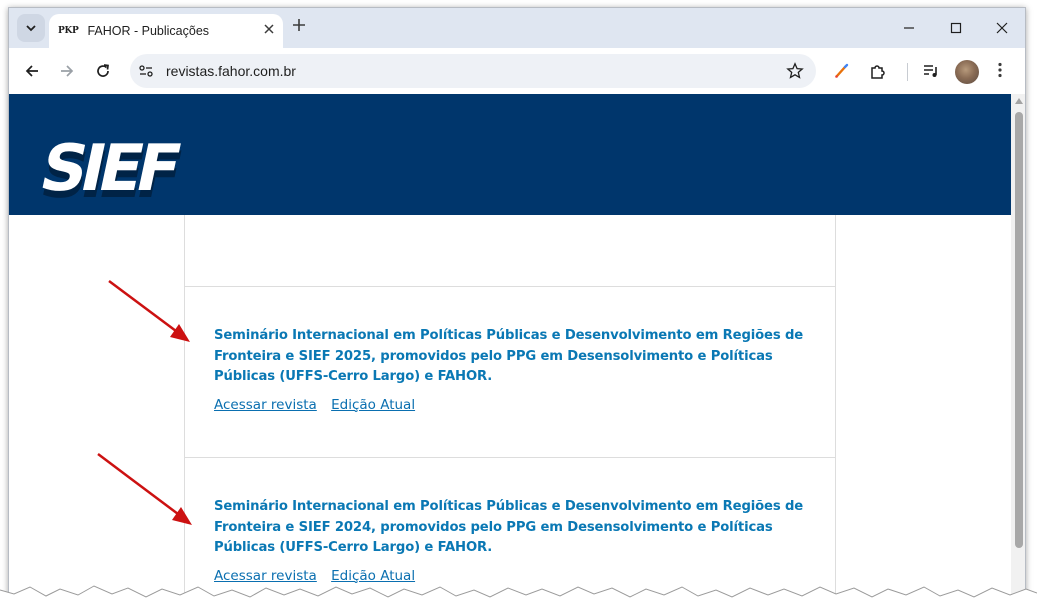 This screenshot has width=1037, height=612. Describe the element at coordinates (144, 402) in the screenshot. I see `annotation-arrows` at that location.